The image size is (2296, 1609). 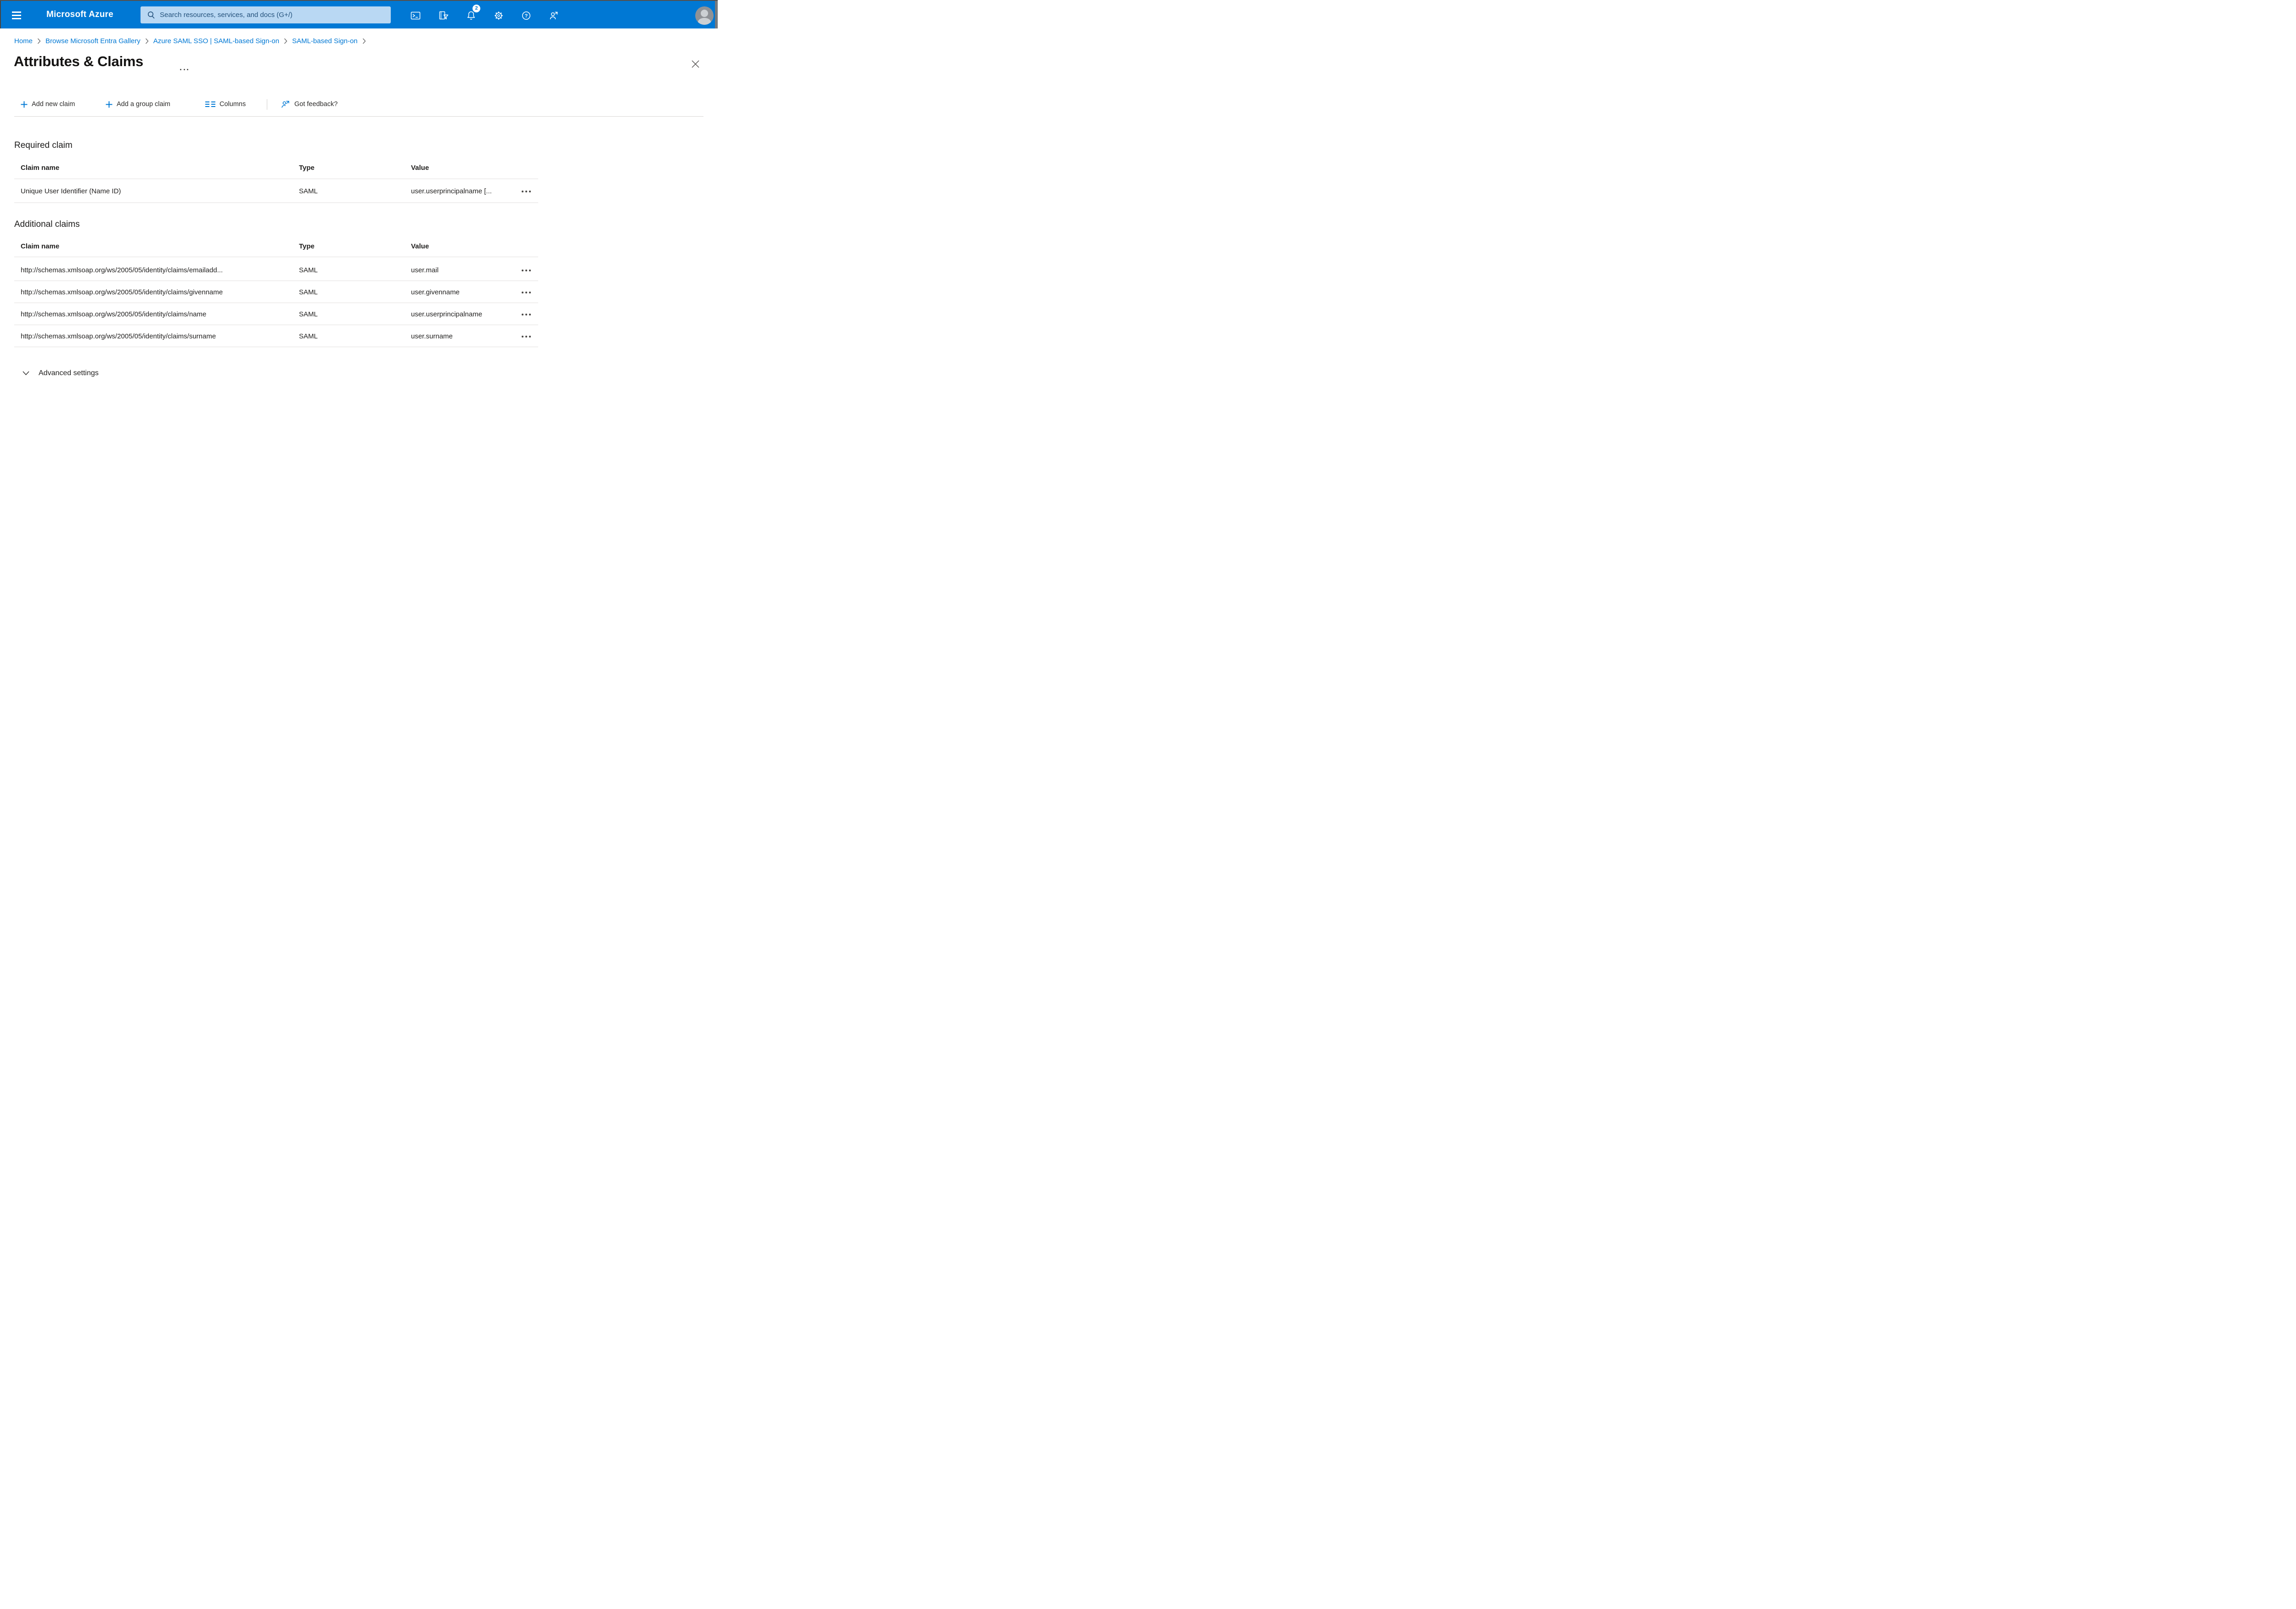 I want to click on avatar, so click(x=704, y=16).